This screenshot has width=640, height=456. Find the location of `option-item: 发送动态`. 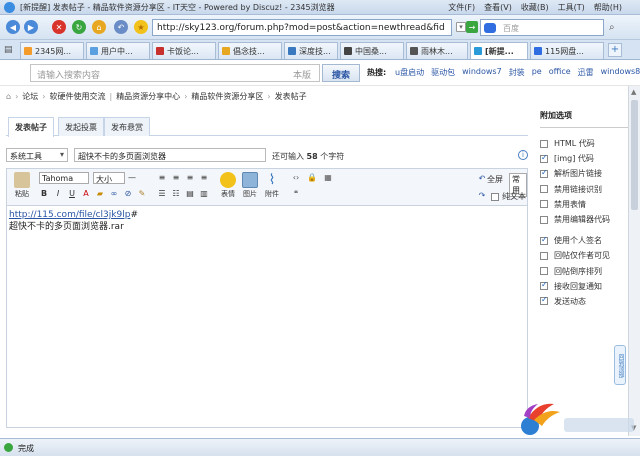

option-item: 发送动态 is located at coordinates (585, 301).